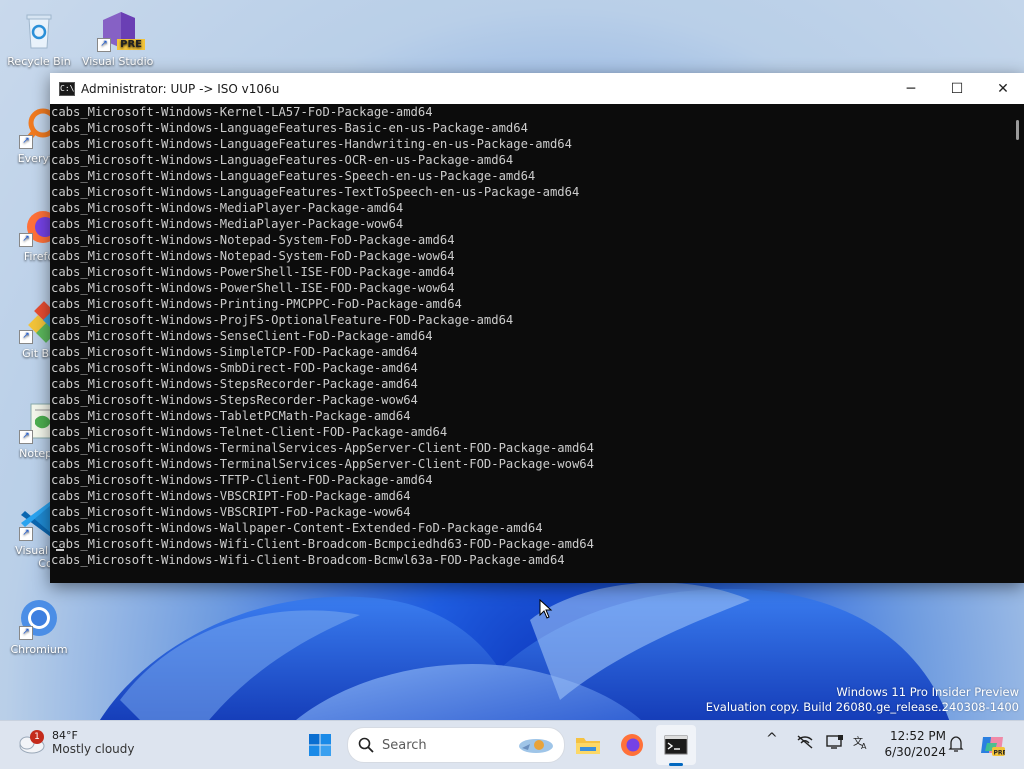 The width and height of the screenshot is (1024, 769). I want to click on clock-date: 6/30/2024, so click(915, 752).